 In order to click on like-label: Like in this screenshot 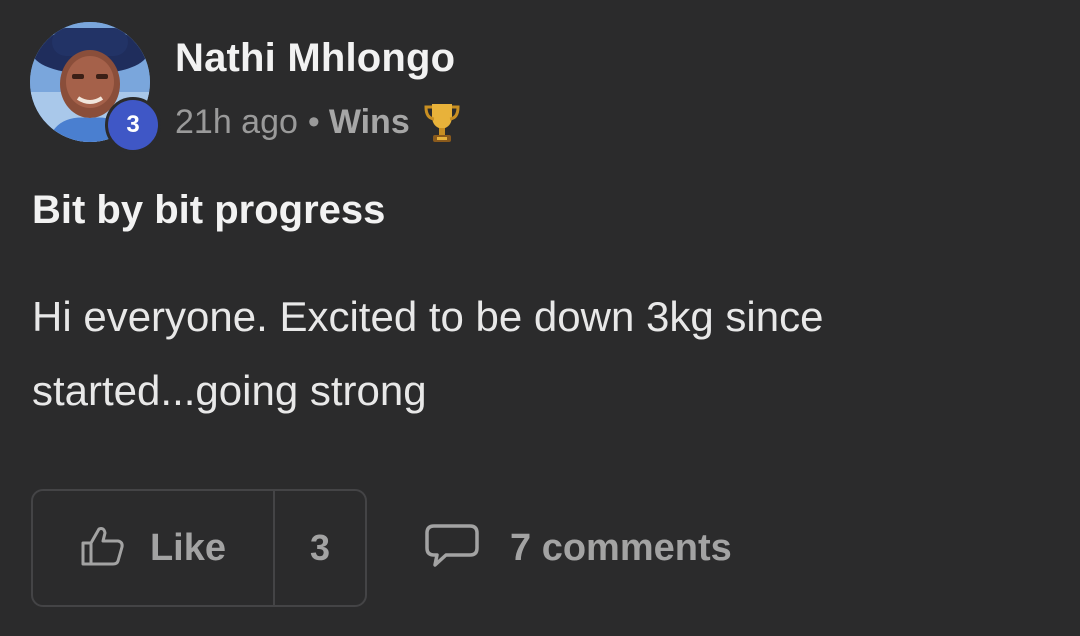, I will do `click(188, 547)`.